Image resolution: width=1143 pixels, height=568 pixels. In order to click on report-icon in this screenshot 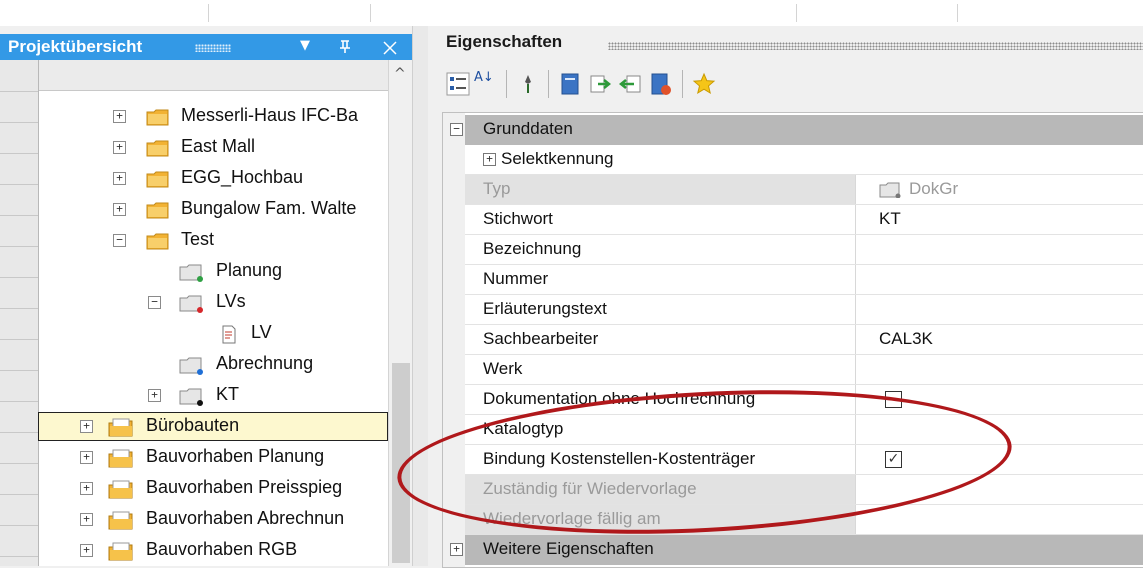, I will do `click(660, 84)`.